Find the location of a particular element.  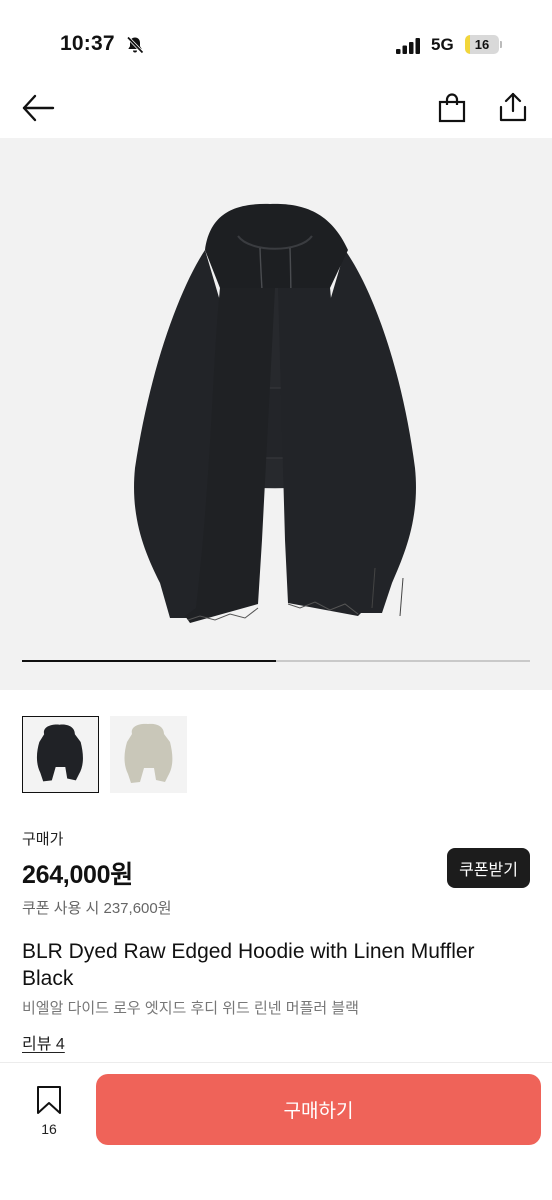

thumbnail-black is located at coordinates (60, 754).